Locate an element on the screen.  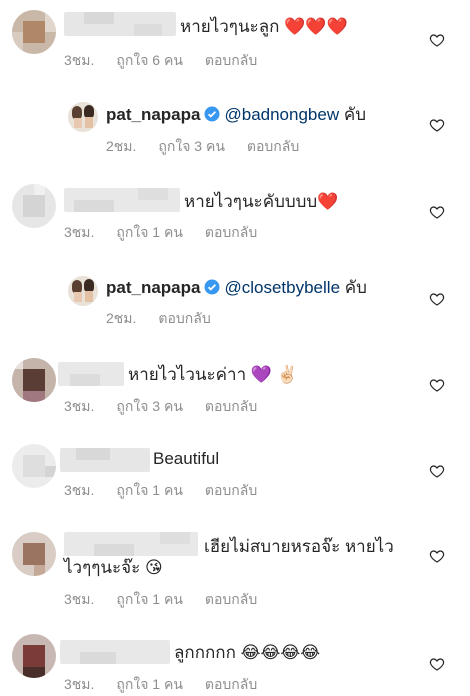
comment-meta: 2ชม. ถูกใจ 3 คน ตอบกลับ is located at coordinates (213, 147).